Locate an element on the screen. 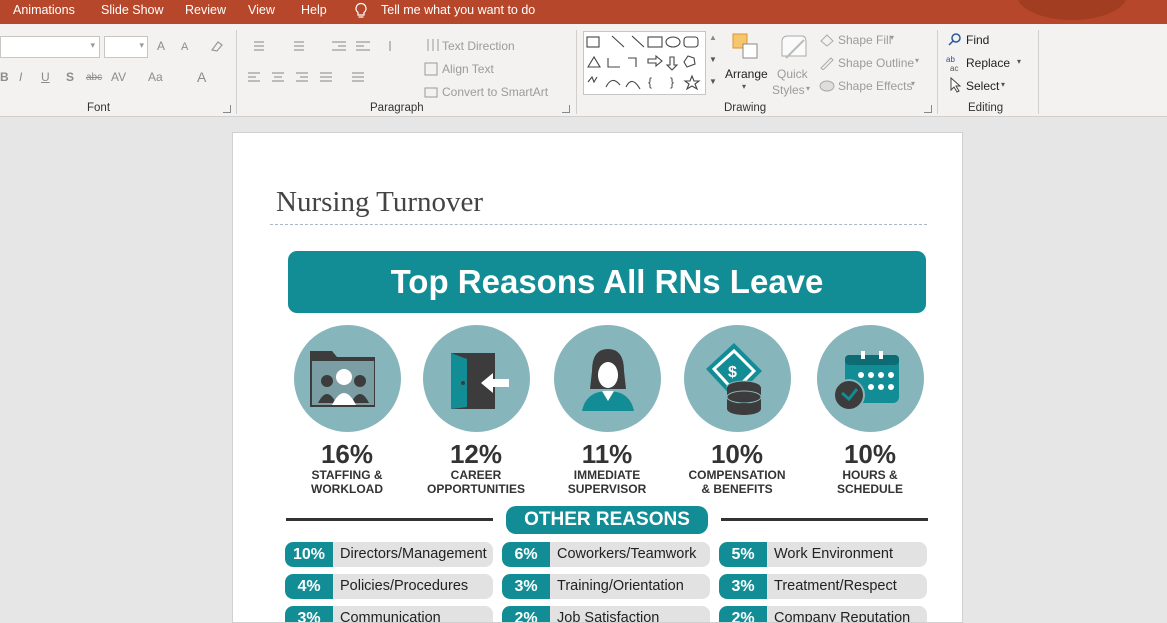 This screenshot has height=623, width=1167. reason-staffing: 16% STAFFING & WORKLOAD is located at coordinates (347, 410).